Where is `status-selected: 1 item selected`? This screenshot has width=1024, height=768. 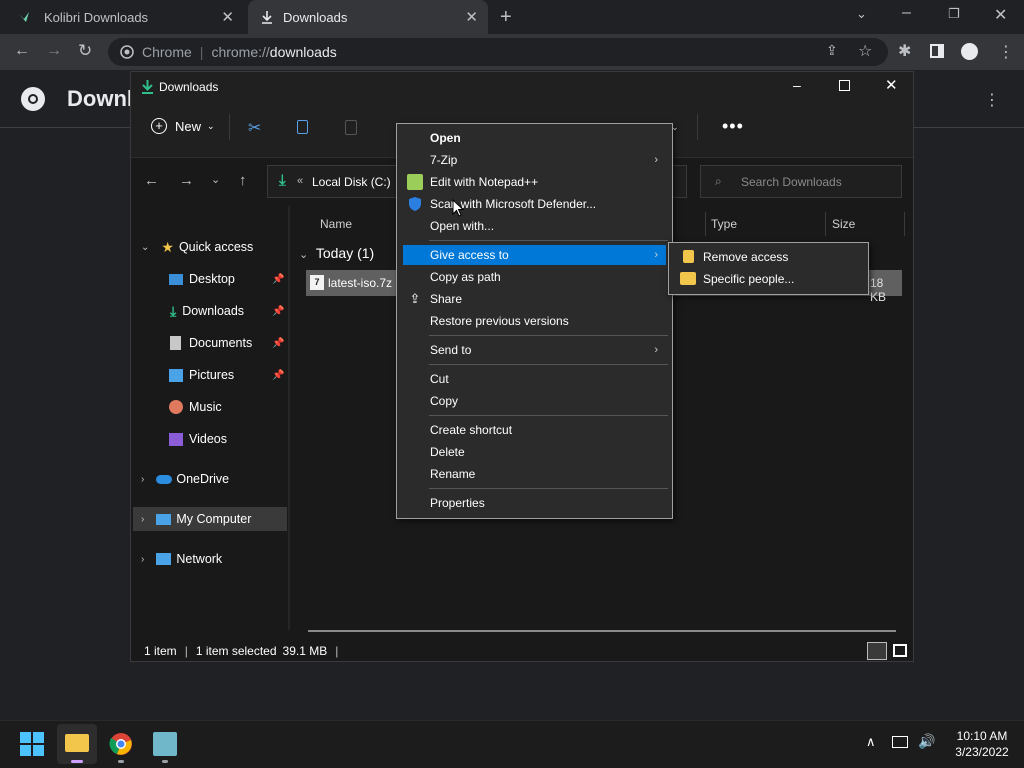 status-selected: 1 item selected is located at coordinates (236, 651).